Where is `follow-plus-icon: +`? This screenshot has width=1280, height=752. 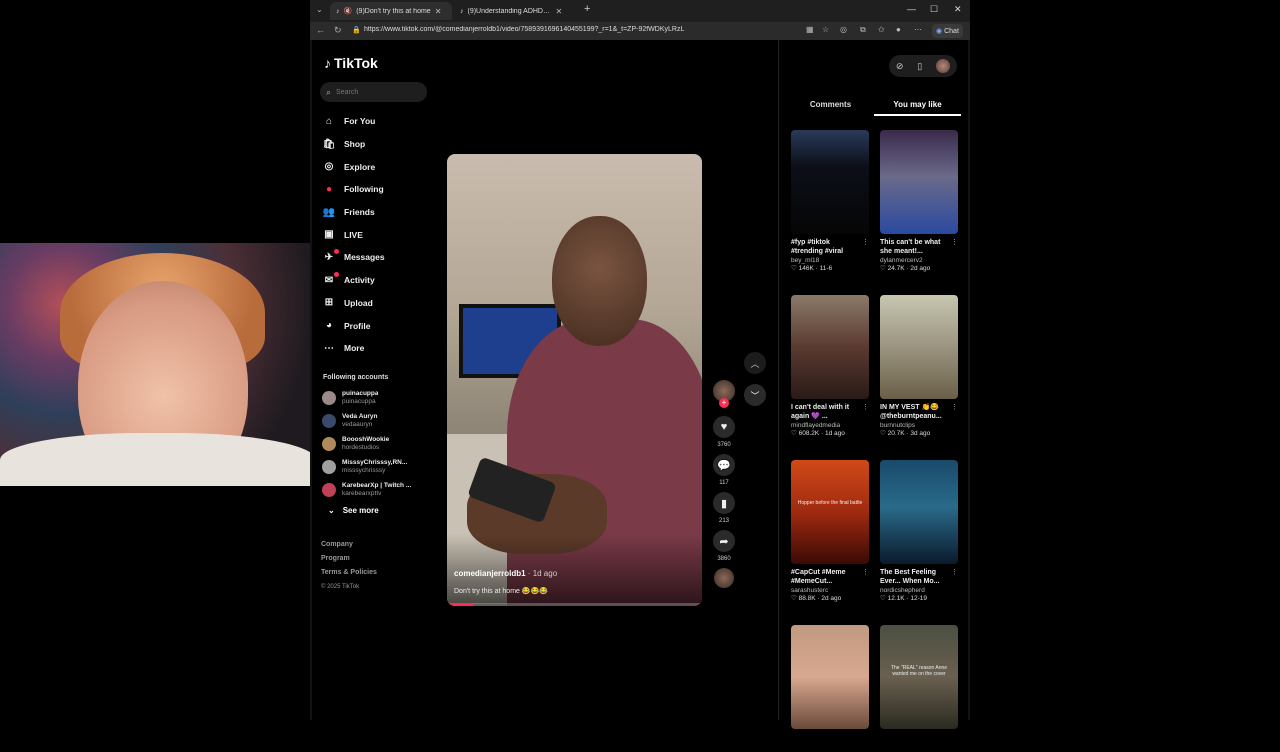
follow-plus-icon: + is located at coordinates (724, 403).